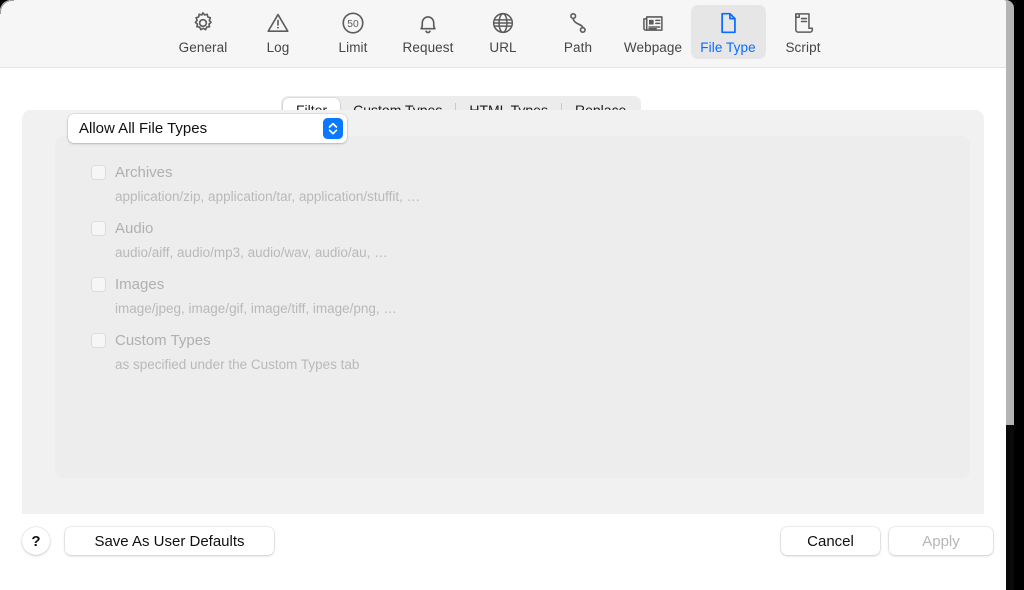  I want to click on toolbar-item-file-type: File Type, so click(728, 32).